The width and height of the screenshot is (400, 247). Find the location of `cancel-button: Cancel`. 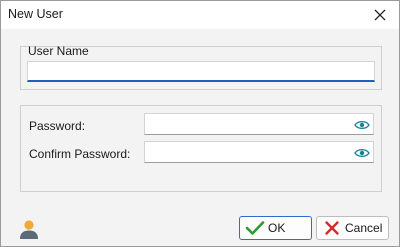

cancel-button: Cancel is located at coordinates (352, 228).